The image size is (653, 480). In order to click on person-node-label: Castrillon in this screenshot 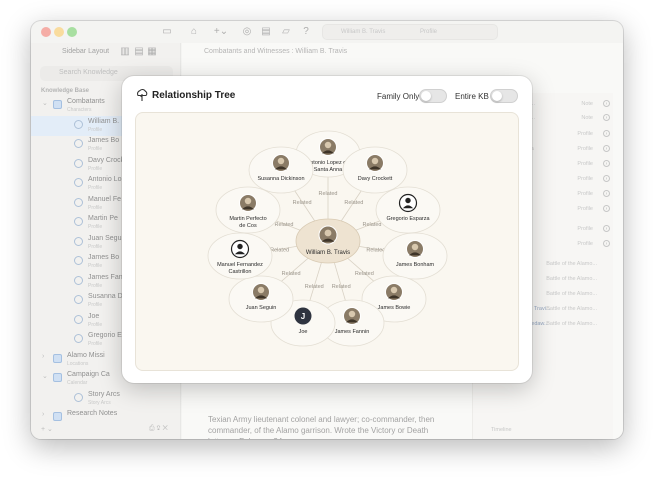, I will do `click(240, 272)`.